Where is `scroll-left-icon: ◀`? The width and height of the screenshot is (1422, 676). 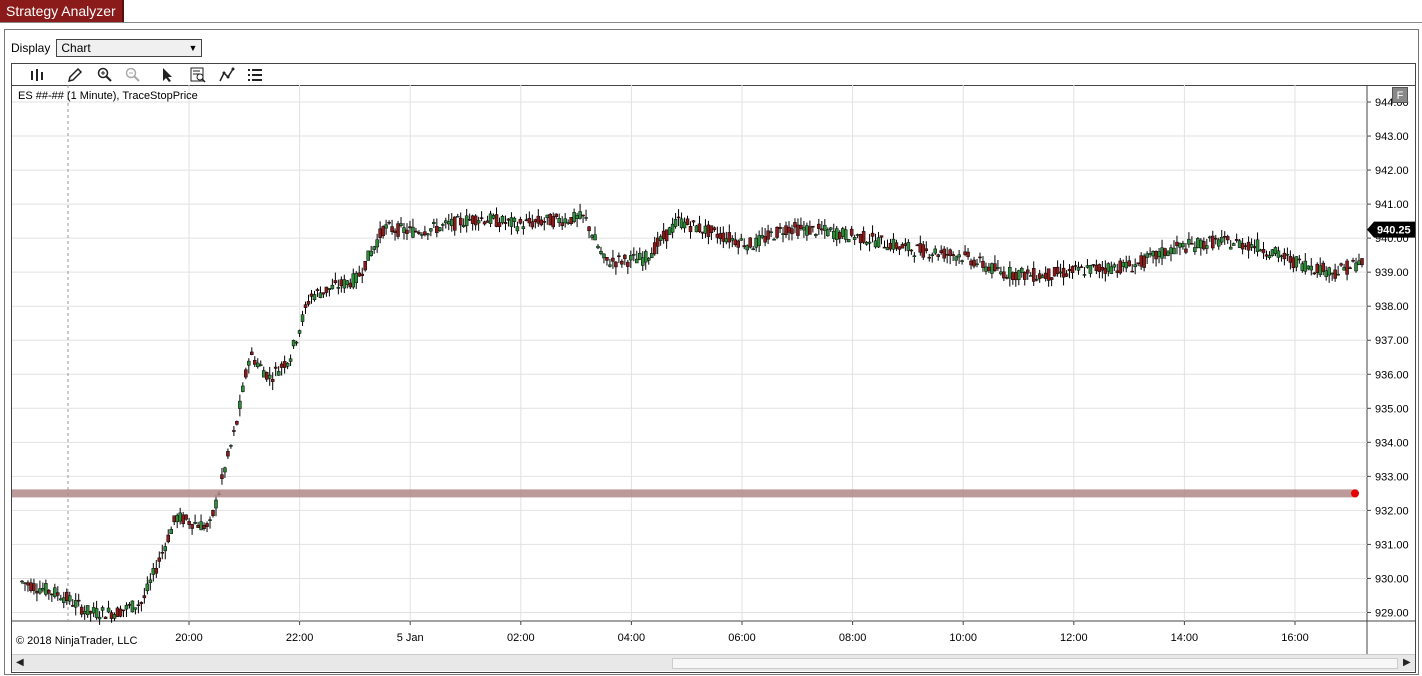
scroll-left-icon: ◀ is located at coordinates (20, 662).